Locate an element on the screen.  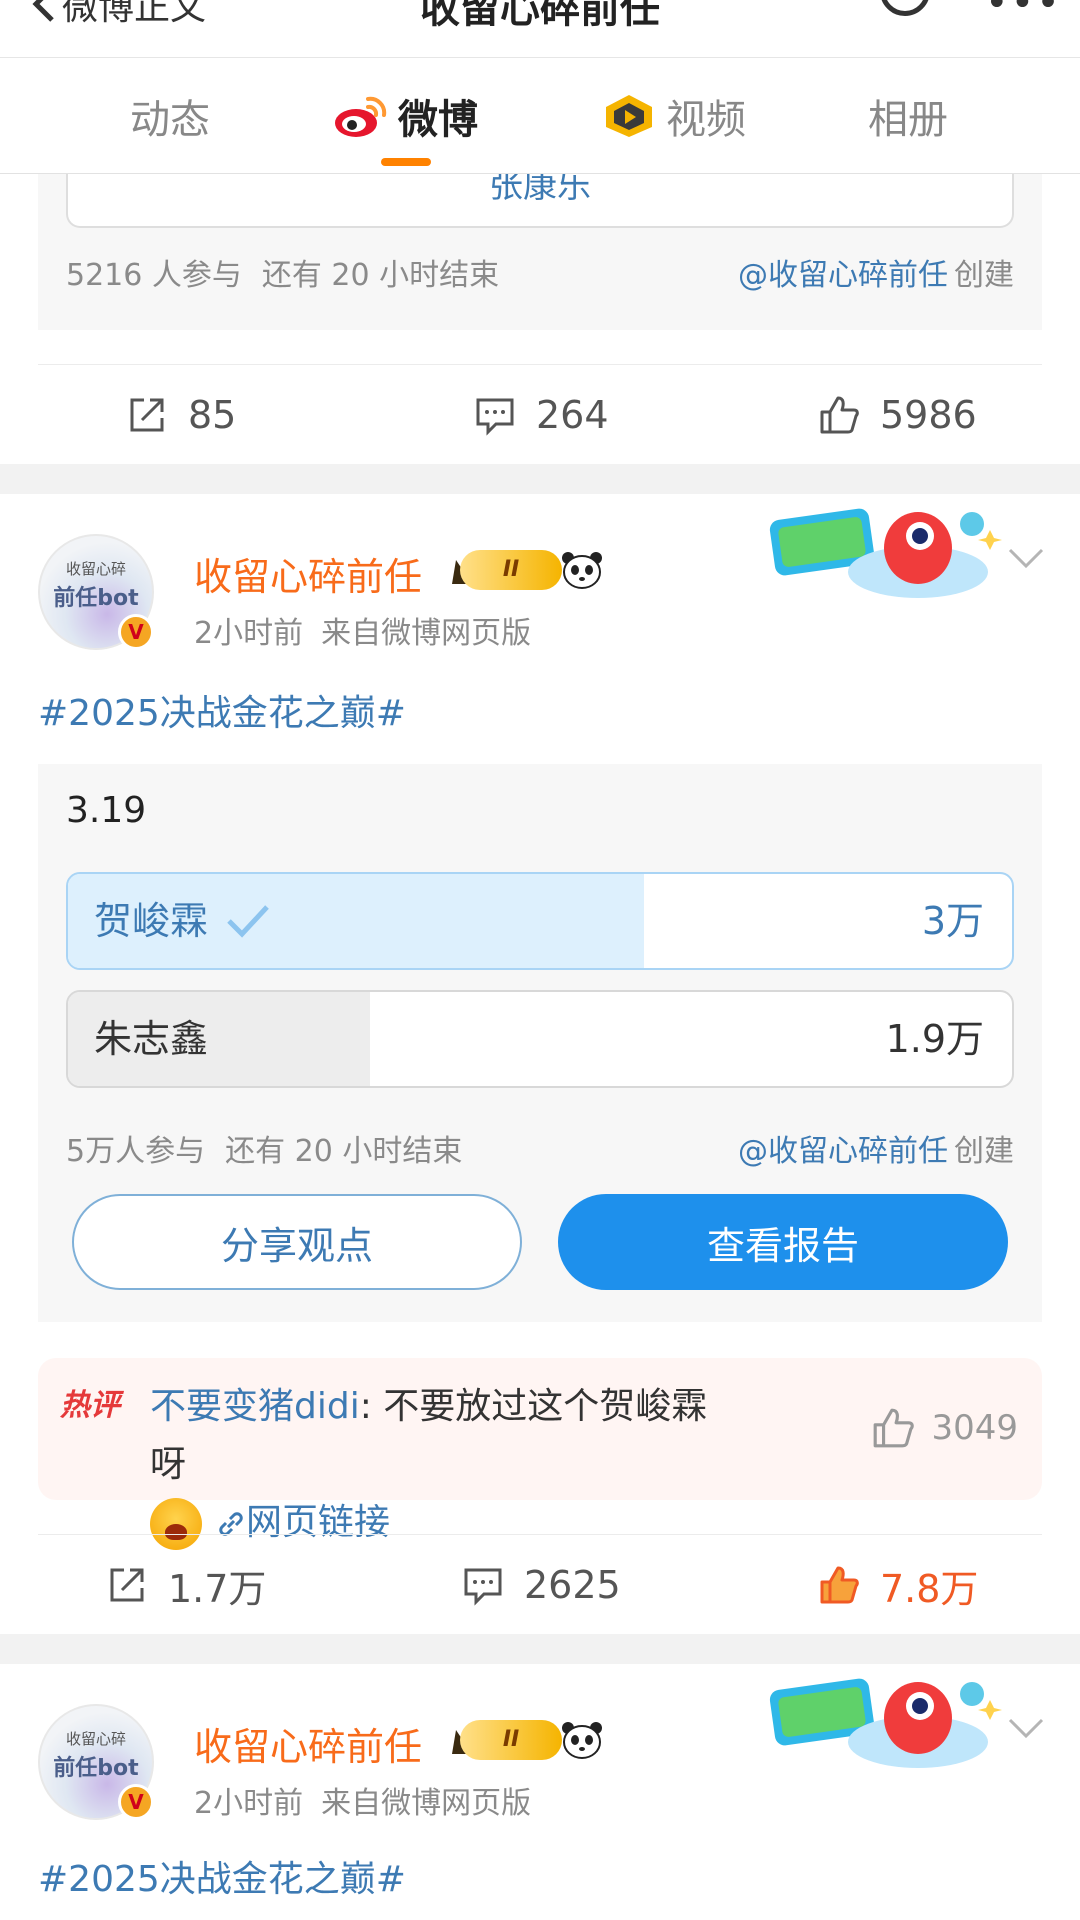
vote-box: 张康乐 5216 人参与 还有 20 小时结束 @收留心碎前任 创建 is located at coordinates (540, 252).